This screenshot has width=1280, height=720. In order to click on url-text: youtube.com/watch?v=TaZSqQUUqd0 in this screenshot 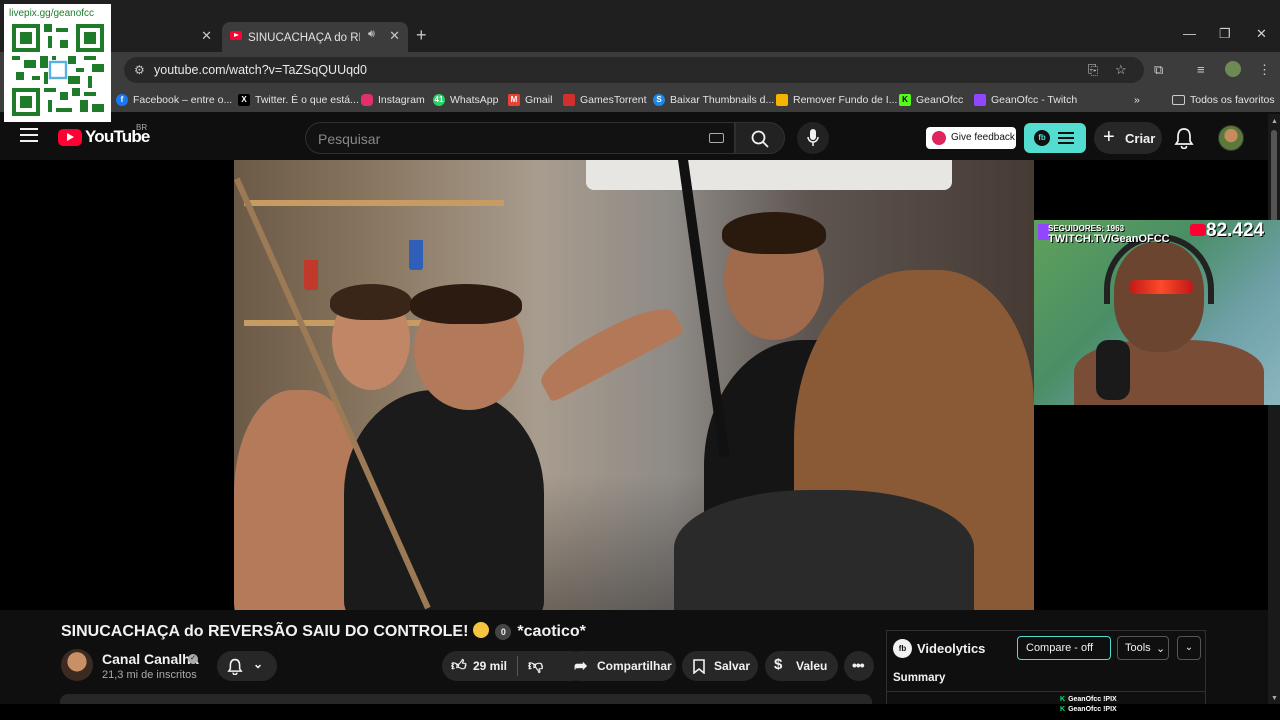, I will do `click(260, 70)`.